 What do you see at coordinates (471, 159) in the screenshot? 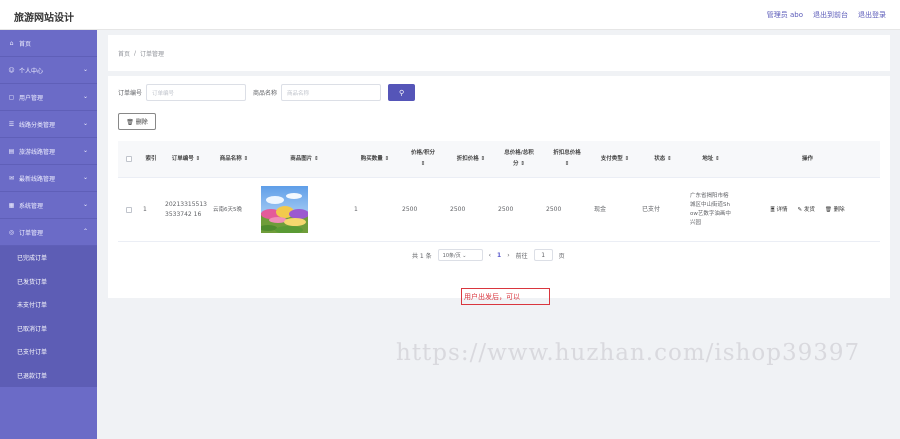
I see `col-discount-price: 折扣价格 ⇕` at bounding box center [471, 159].